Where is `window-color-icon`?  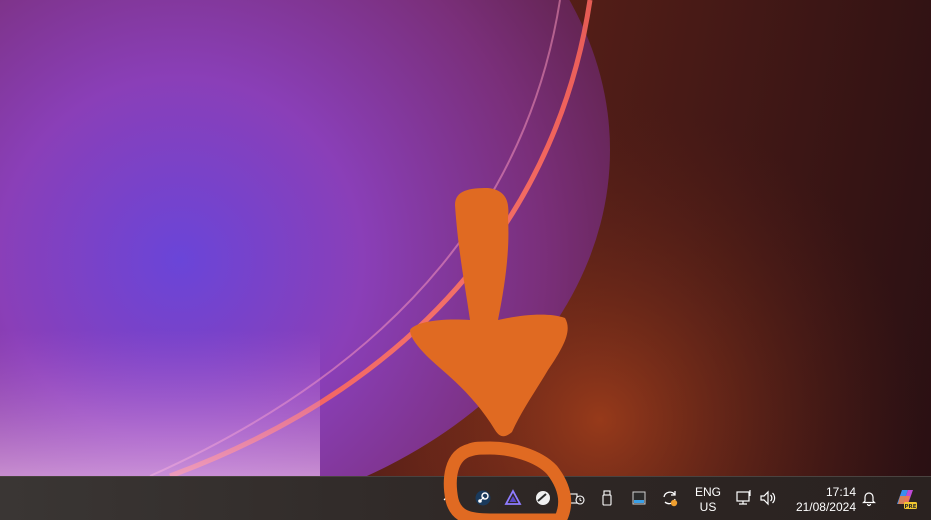 window-color-icon is located at coordinates (639, 498).